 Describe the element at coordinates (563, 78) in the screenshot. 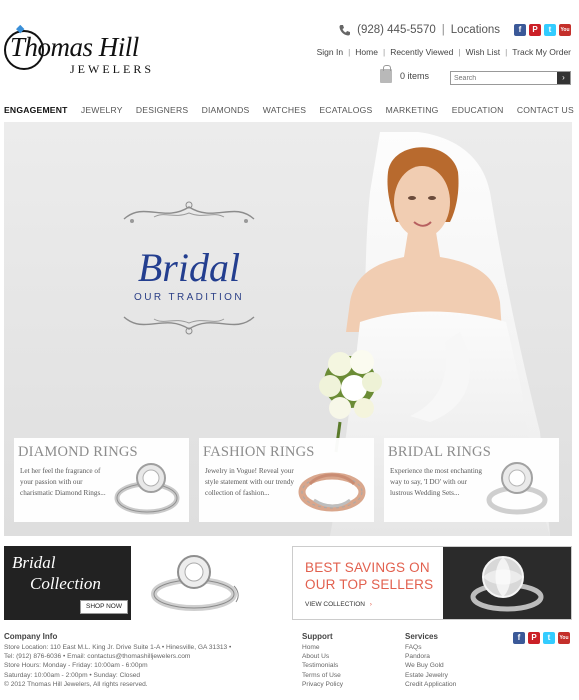

I see `search-go-button: ›` at that location.